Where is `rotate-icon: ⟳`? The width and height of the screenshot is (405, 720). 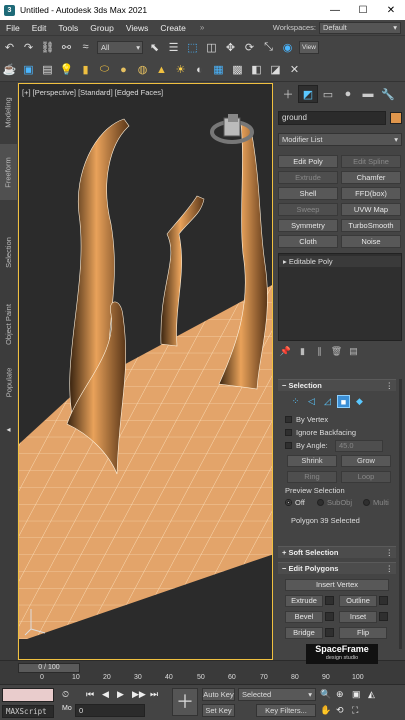
rotate-icon: ⟳ is located at coordinates (249, 47).